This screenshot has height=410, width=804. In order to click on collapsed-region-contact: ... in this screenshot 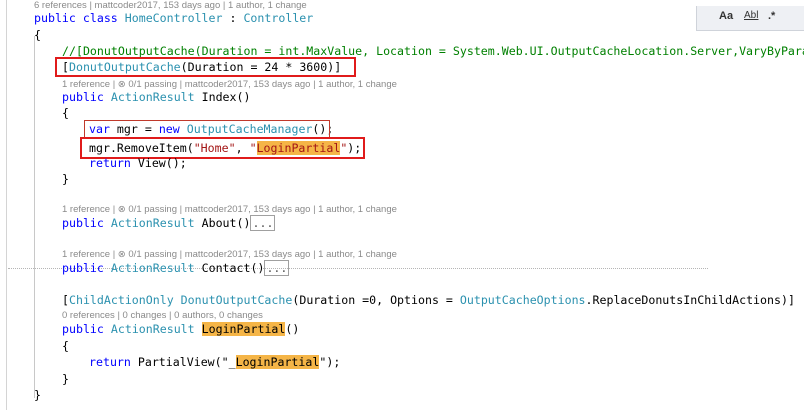, I will do `click(277, 268)`.